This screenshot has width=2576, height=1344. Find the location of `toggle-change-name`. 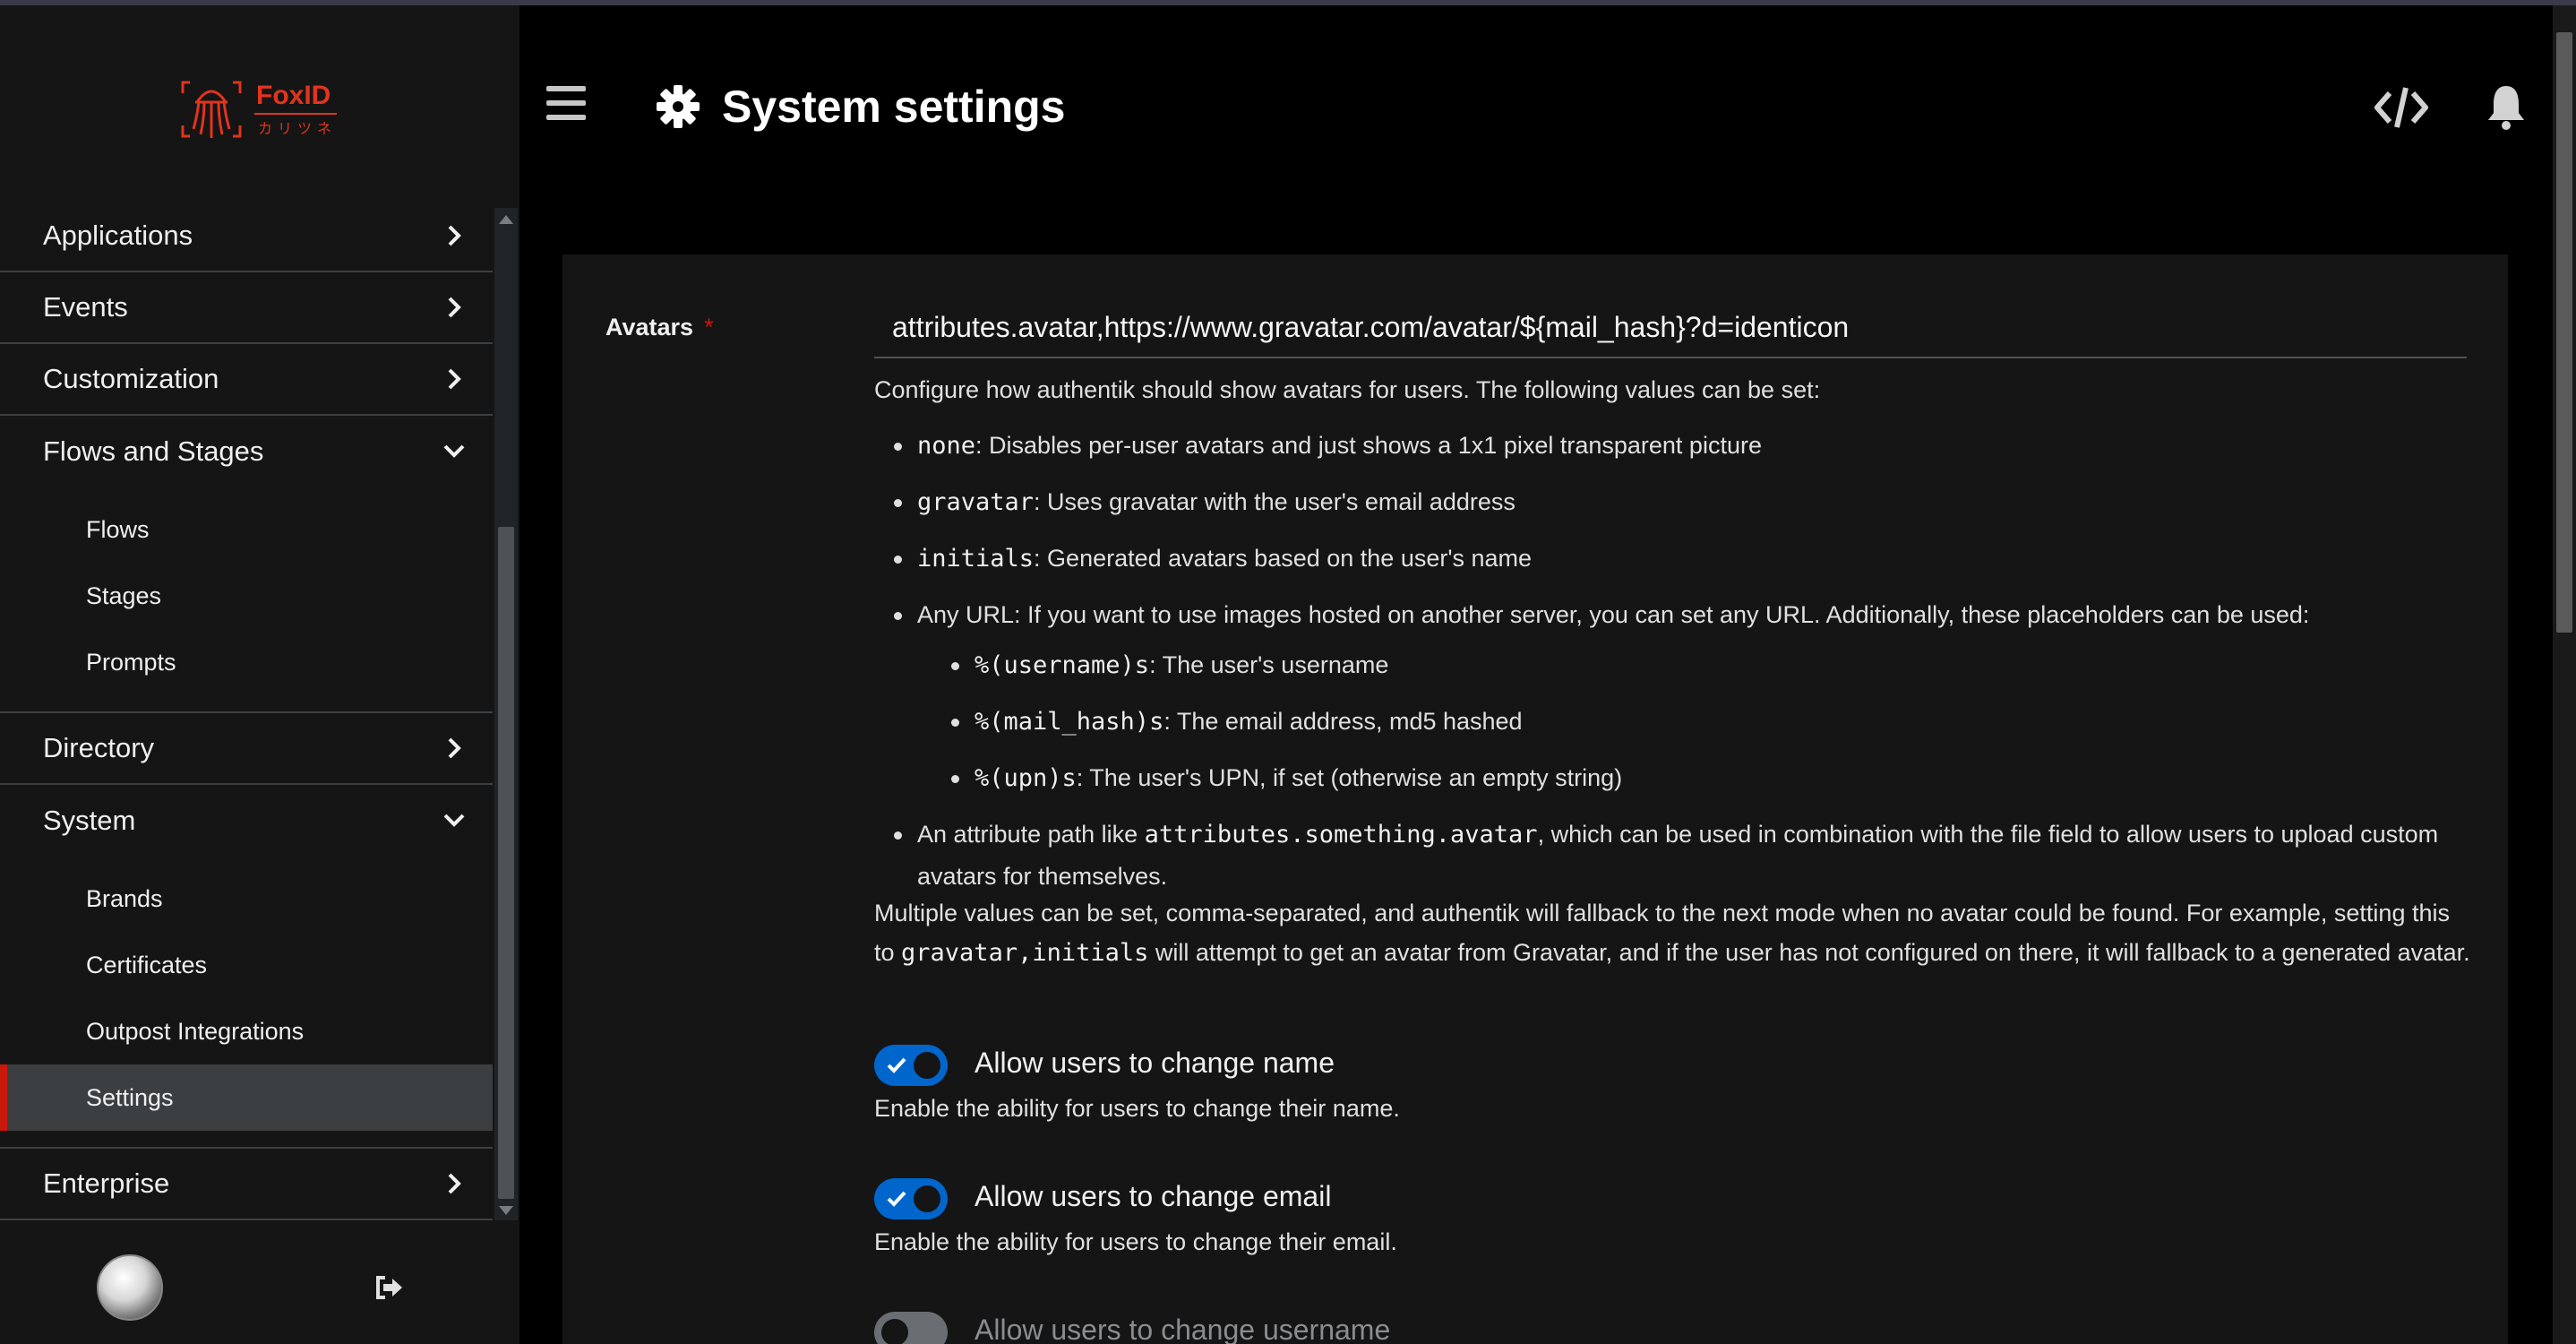

toggle-change-name is located at coordinates (911, 1065).